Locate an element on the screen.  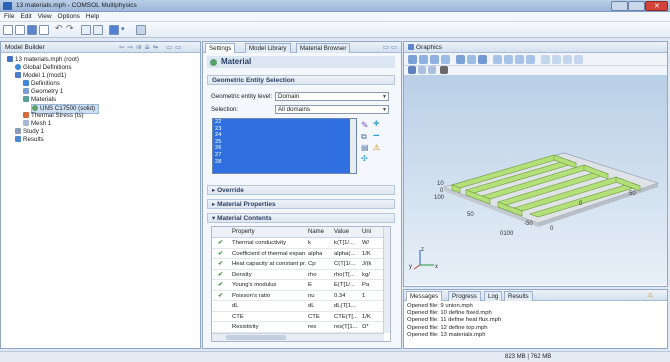
view-3d-icon is located at coordinates (530, 59).